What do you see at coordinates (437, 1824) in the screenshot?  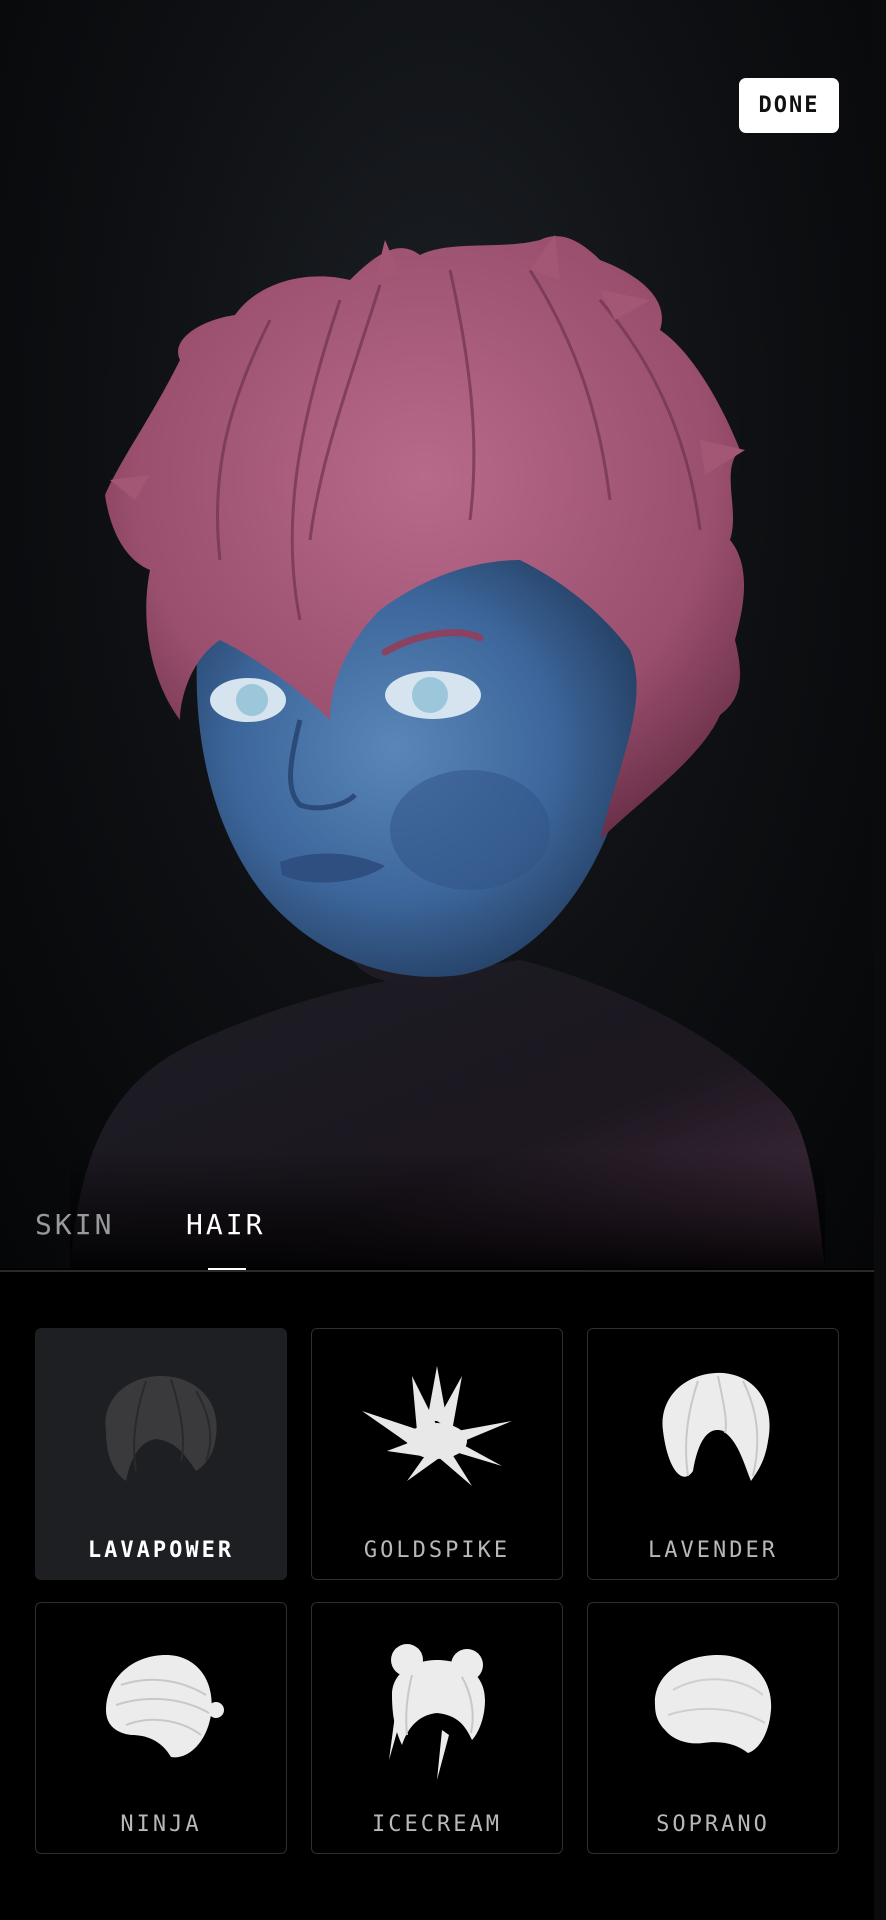 I see `hair-option-label: ICECREAM` at bounding box center [437, 1824].